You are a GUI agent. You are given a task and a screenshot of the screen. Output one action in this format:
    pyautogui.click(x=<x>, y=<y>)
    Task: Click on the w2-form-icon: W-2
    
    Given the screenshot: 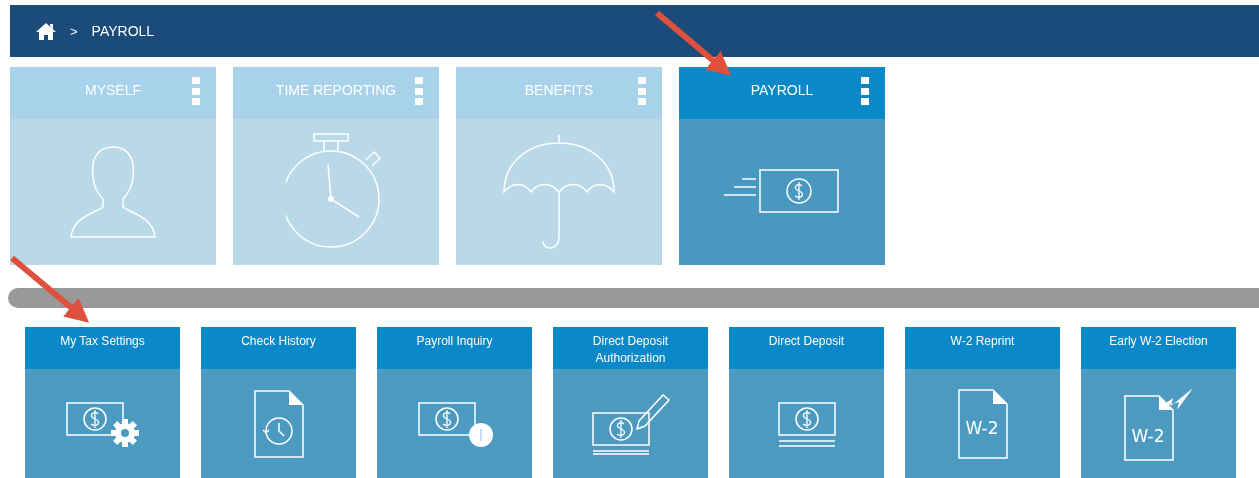 What is the action you would take?
    pyautogui.click(x=982, y=423)
    